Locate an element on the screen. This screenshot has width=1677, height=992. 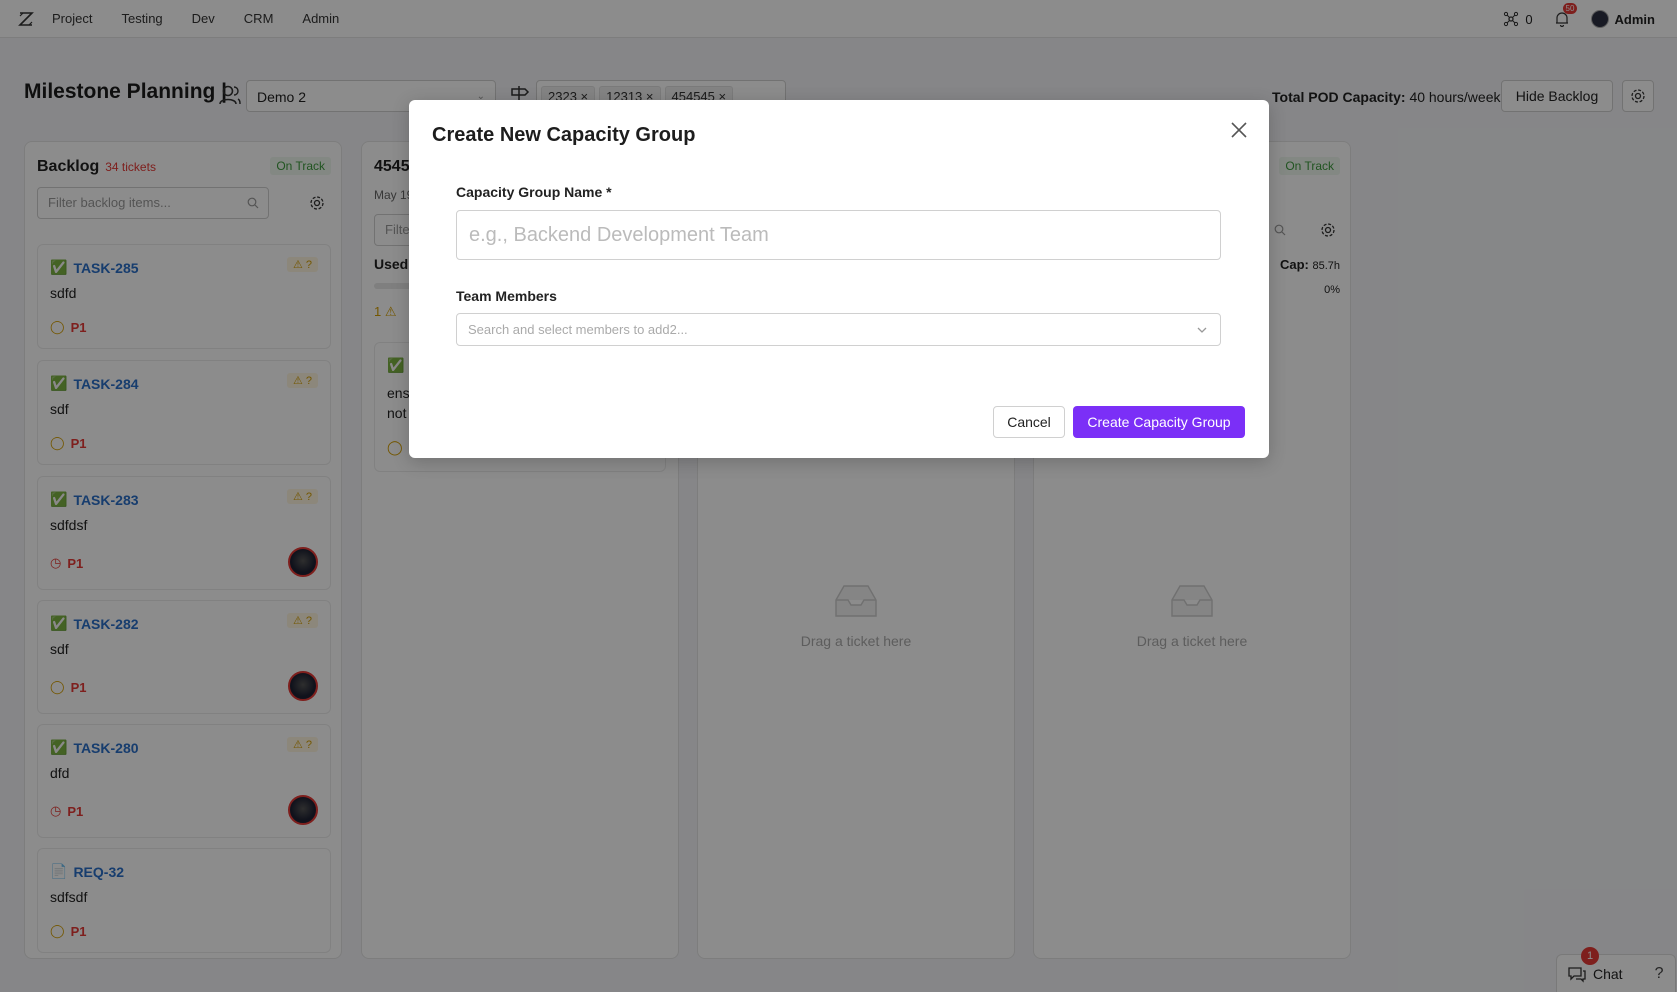
capacity-group-name-label: Capacity Group Name * is located at coordinates (534, 192).